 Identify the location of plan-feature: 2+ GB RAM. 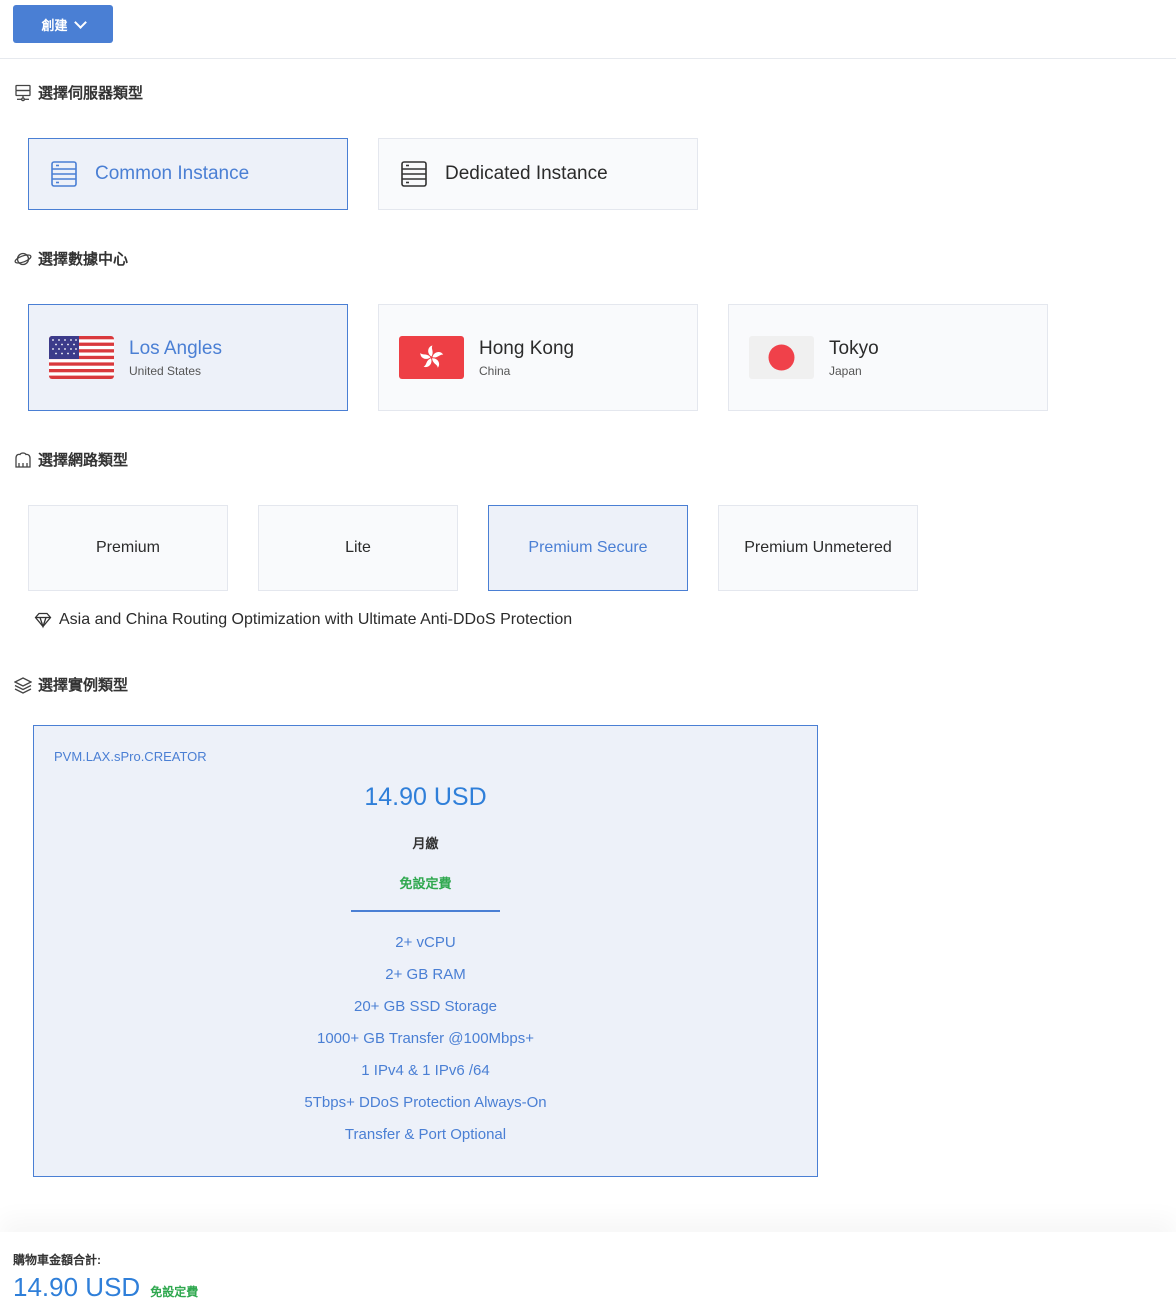
(425, 974).